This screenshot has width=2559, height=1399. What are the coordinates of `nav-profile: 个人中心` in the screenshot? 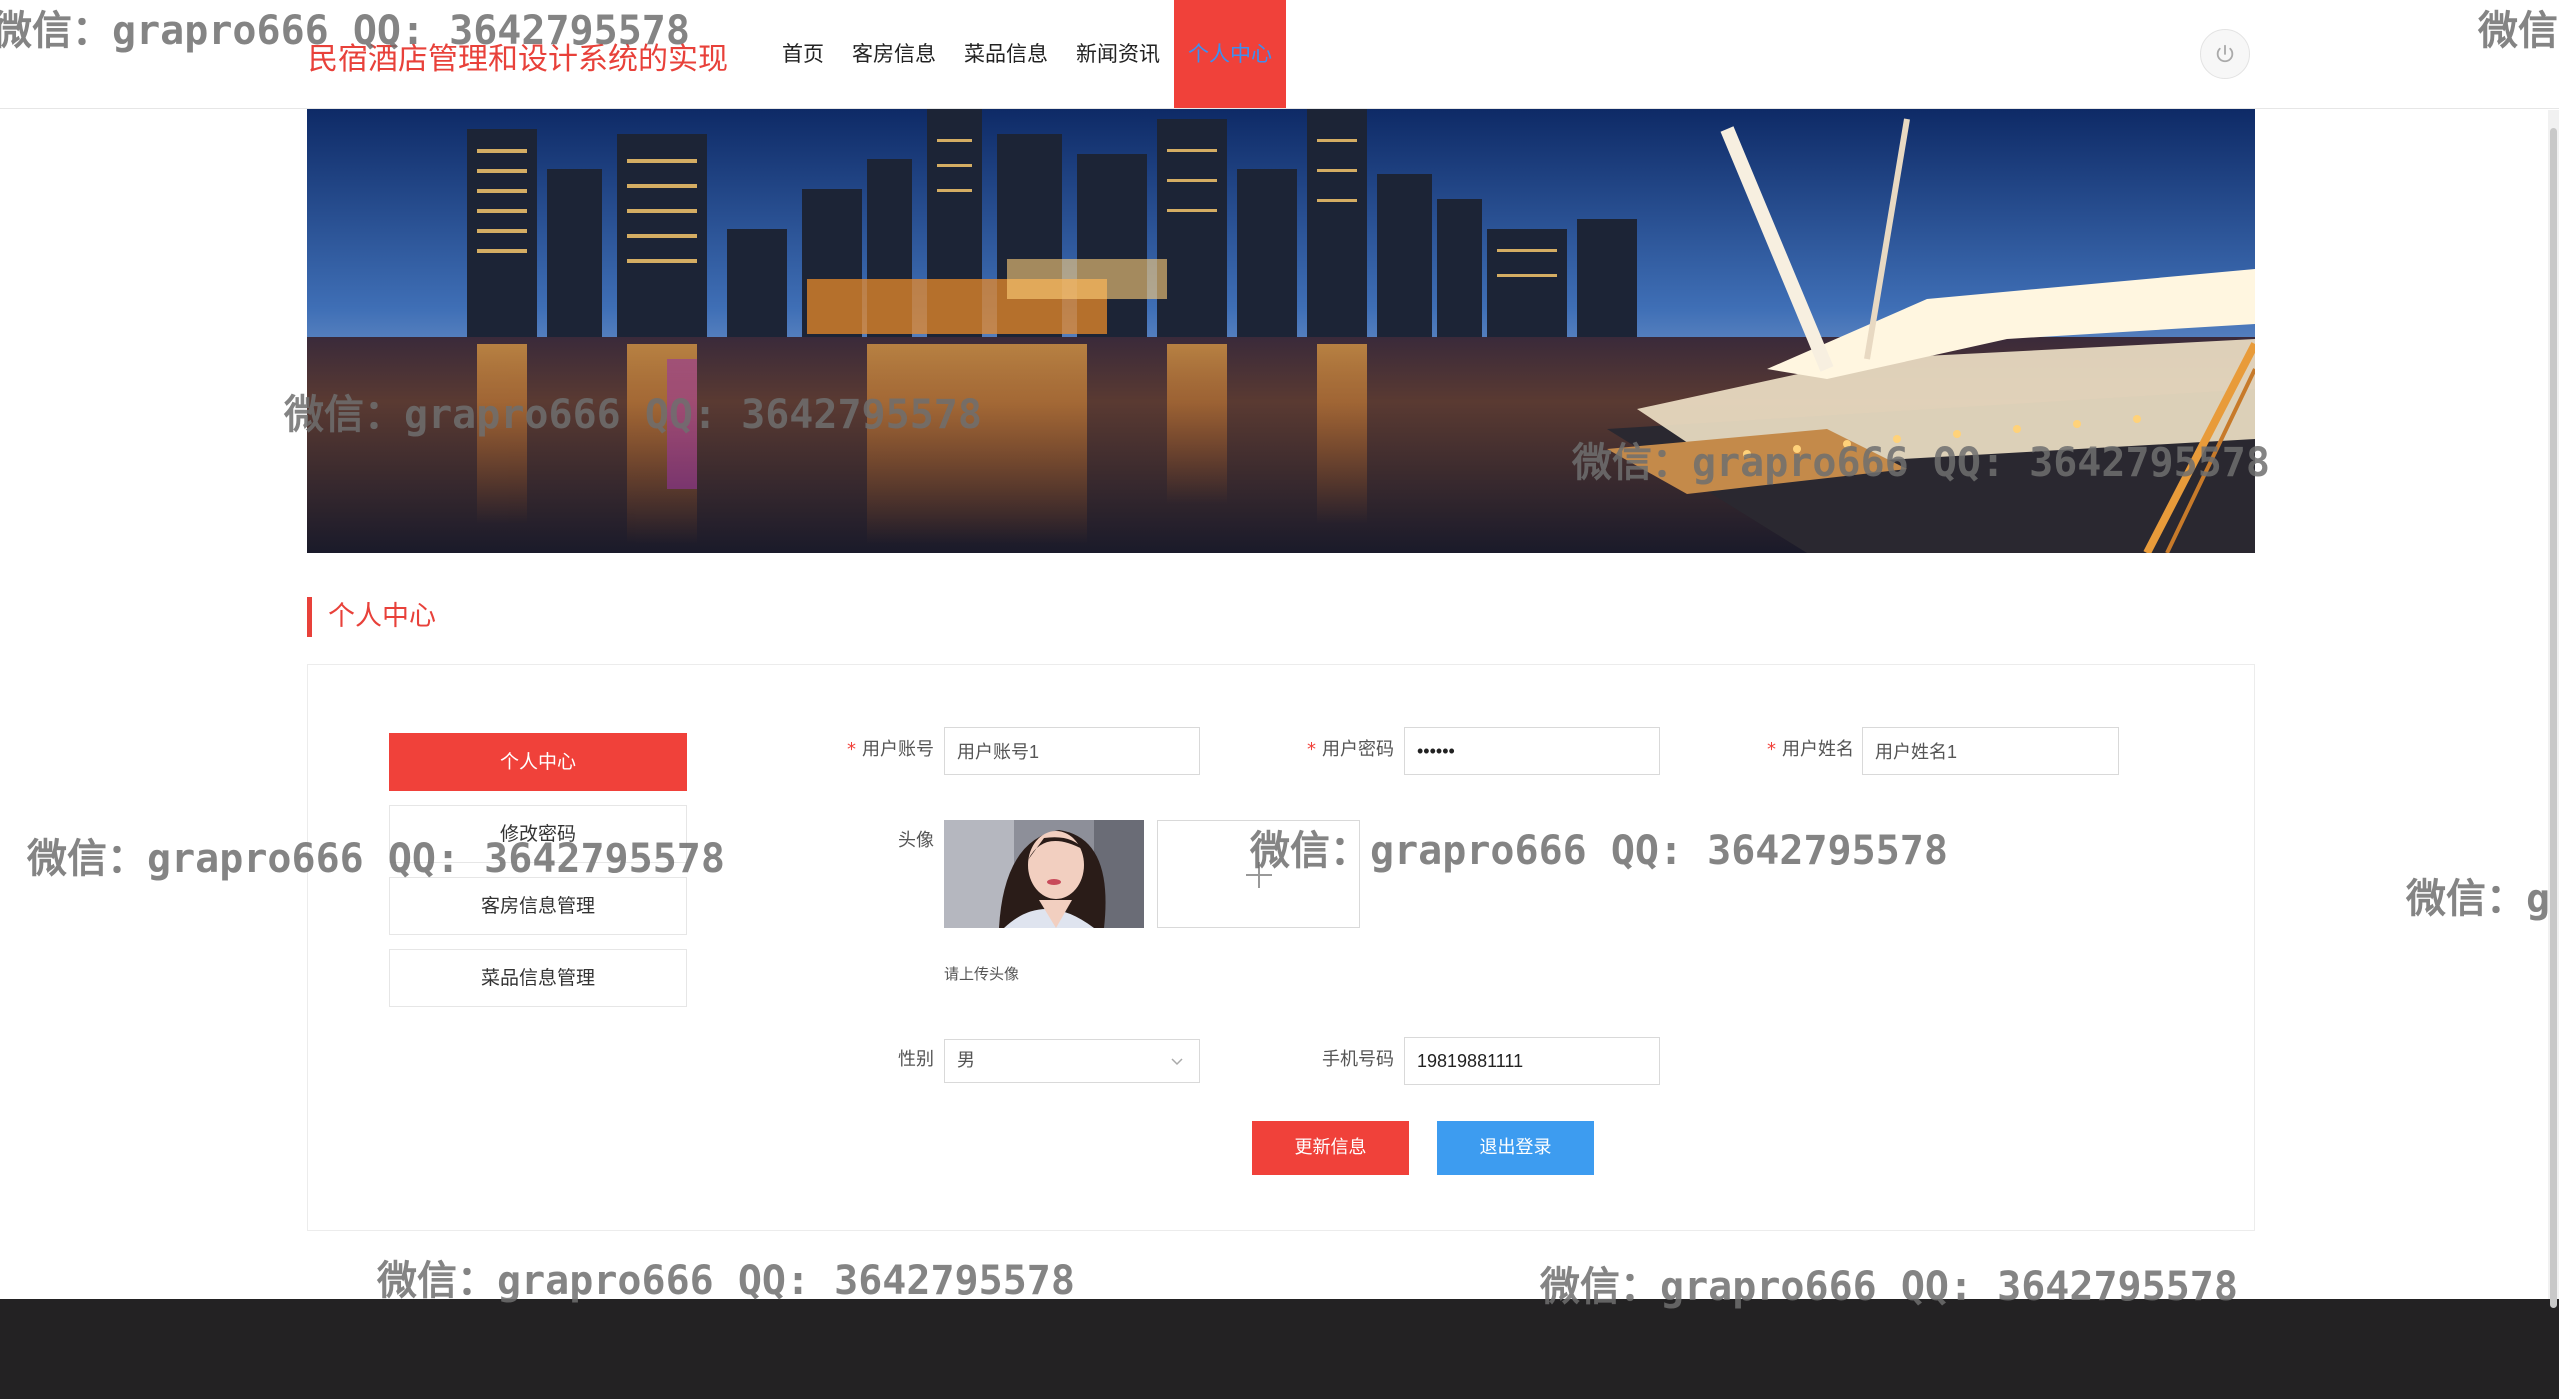 It's located at (1230, 54).